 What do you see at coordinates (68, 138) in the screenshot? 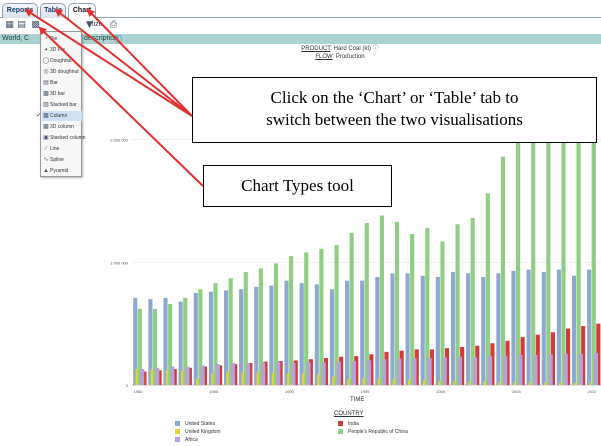
I see `menu-item-label: Stacked column` at bounding box center [68, 138].